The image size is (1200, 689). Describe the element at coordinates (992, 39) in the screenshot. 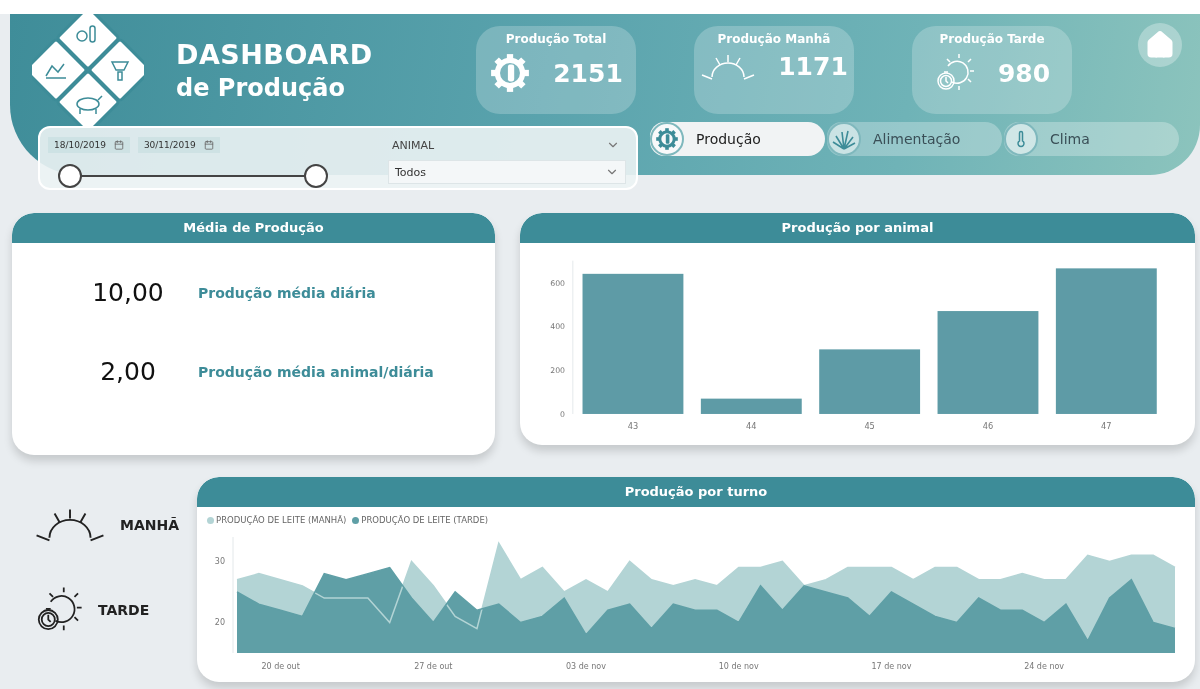

I see `kpi-title: Produção Tarde` at that location.